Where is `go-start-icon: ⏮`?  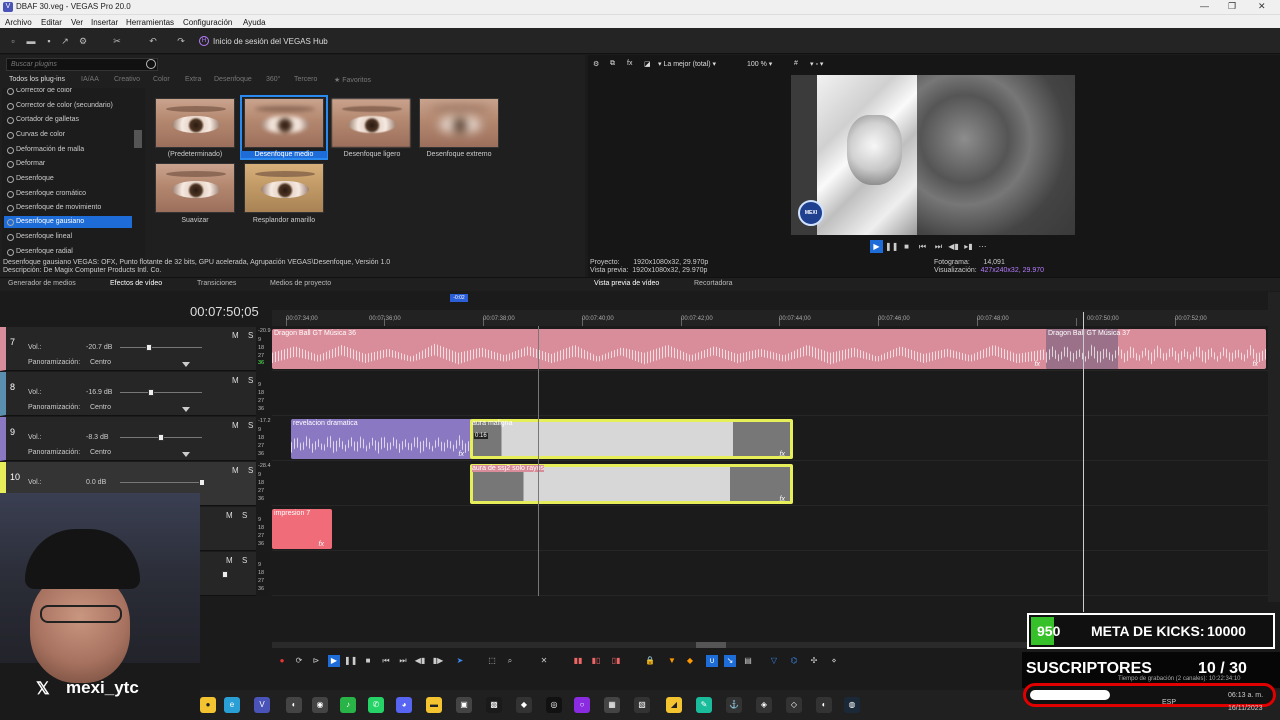
go-start-icon: ⏮ is located at coordinates (386, 661).